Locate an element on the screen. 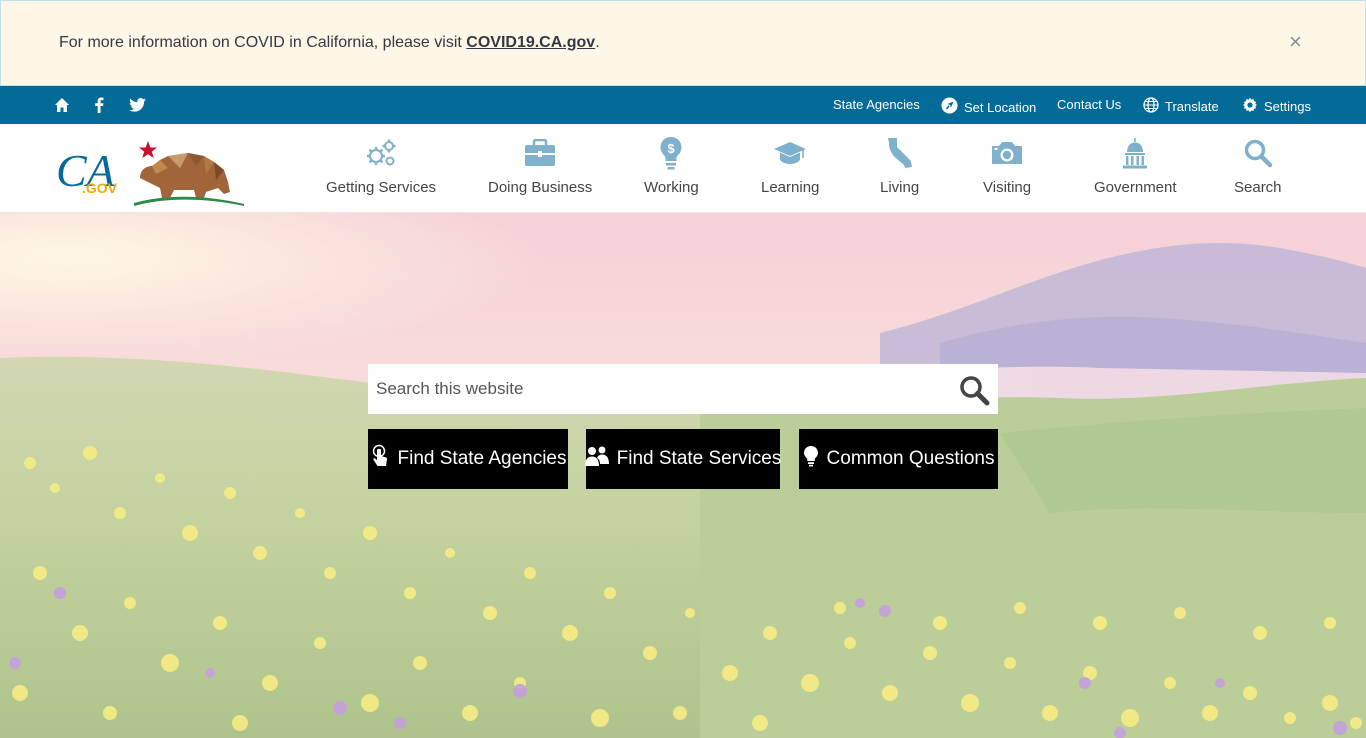  briefcase-icon is located at coordinates (540, 153).